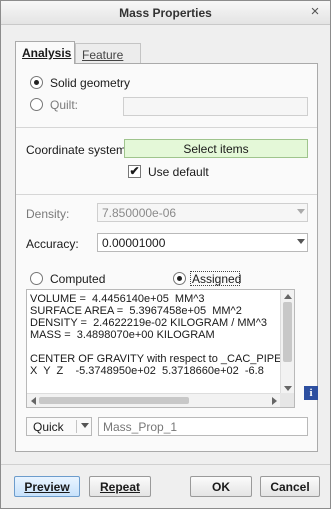 The image size is (331, 509). What do you see at coordinates (33, 401) in the screenshot?
I see `scroll-left-icon` at bounding box center [33, 401].